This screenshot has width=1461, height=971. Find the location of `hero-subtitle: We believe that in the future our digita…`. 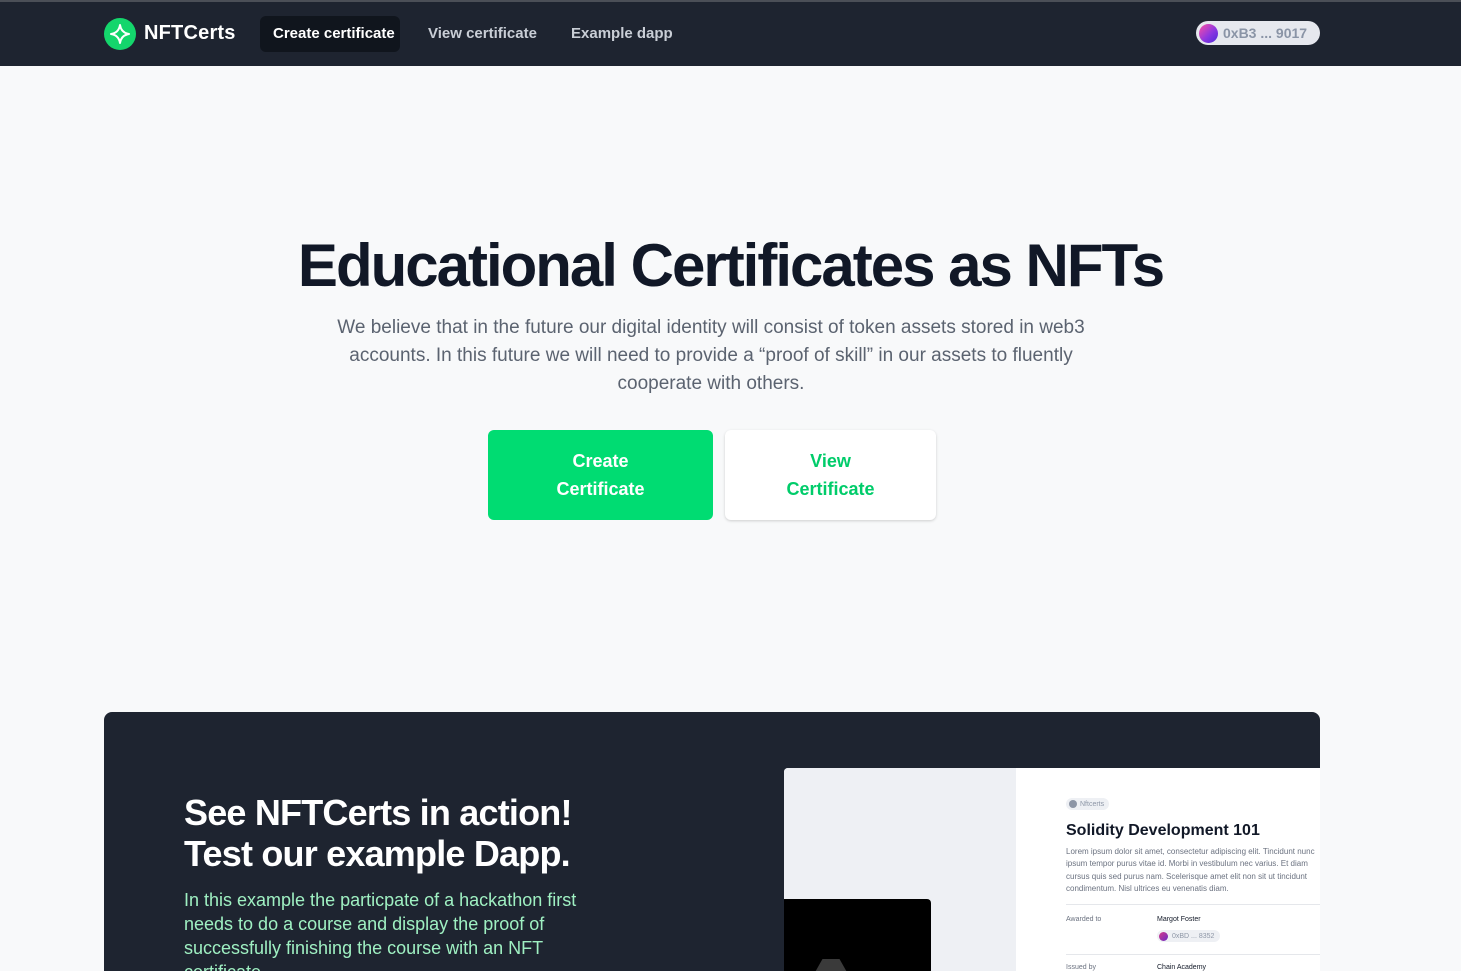

hero-subtitle: We believe that in the future our digita… is located at coordinates (711, 355).